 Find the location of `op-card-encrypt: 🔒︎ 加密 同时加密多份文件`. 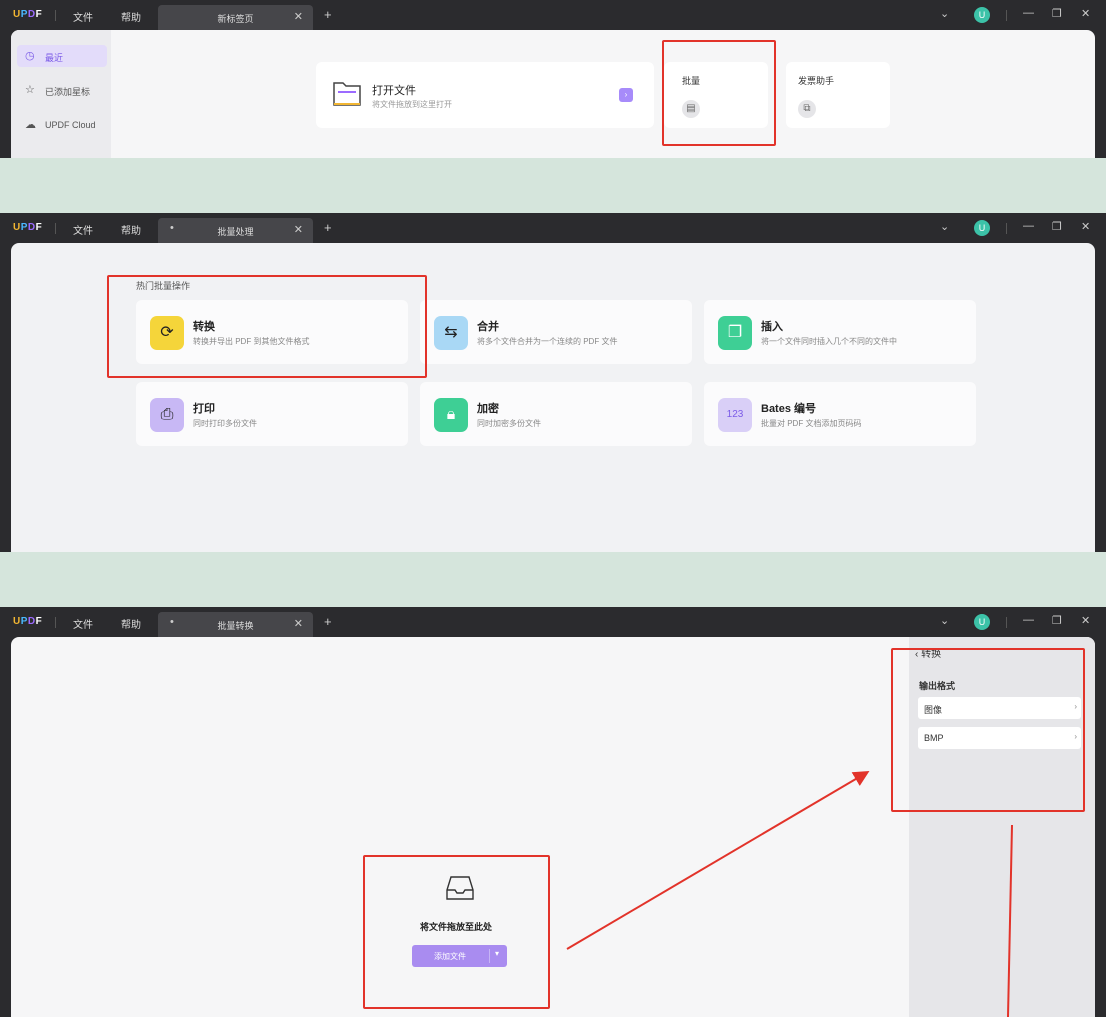

op-card-encrypt: 🔒︎ 加密 同时加密多份文件 is located at coordinates (556, 414).